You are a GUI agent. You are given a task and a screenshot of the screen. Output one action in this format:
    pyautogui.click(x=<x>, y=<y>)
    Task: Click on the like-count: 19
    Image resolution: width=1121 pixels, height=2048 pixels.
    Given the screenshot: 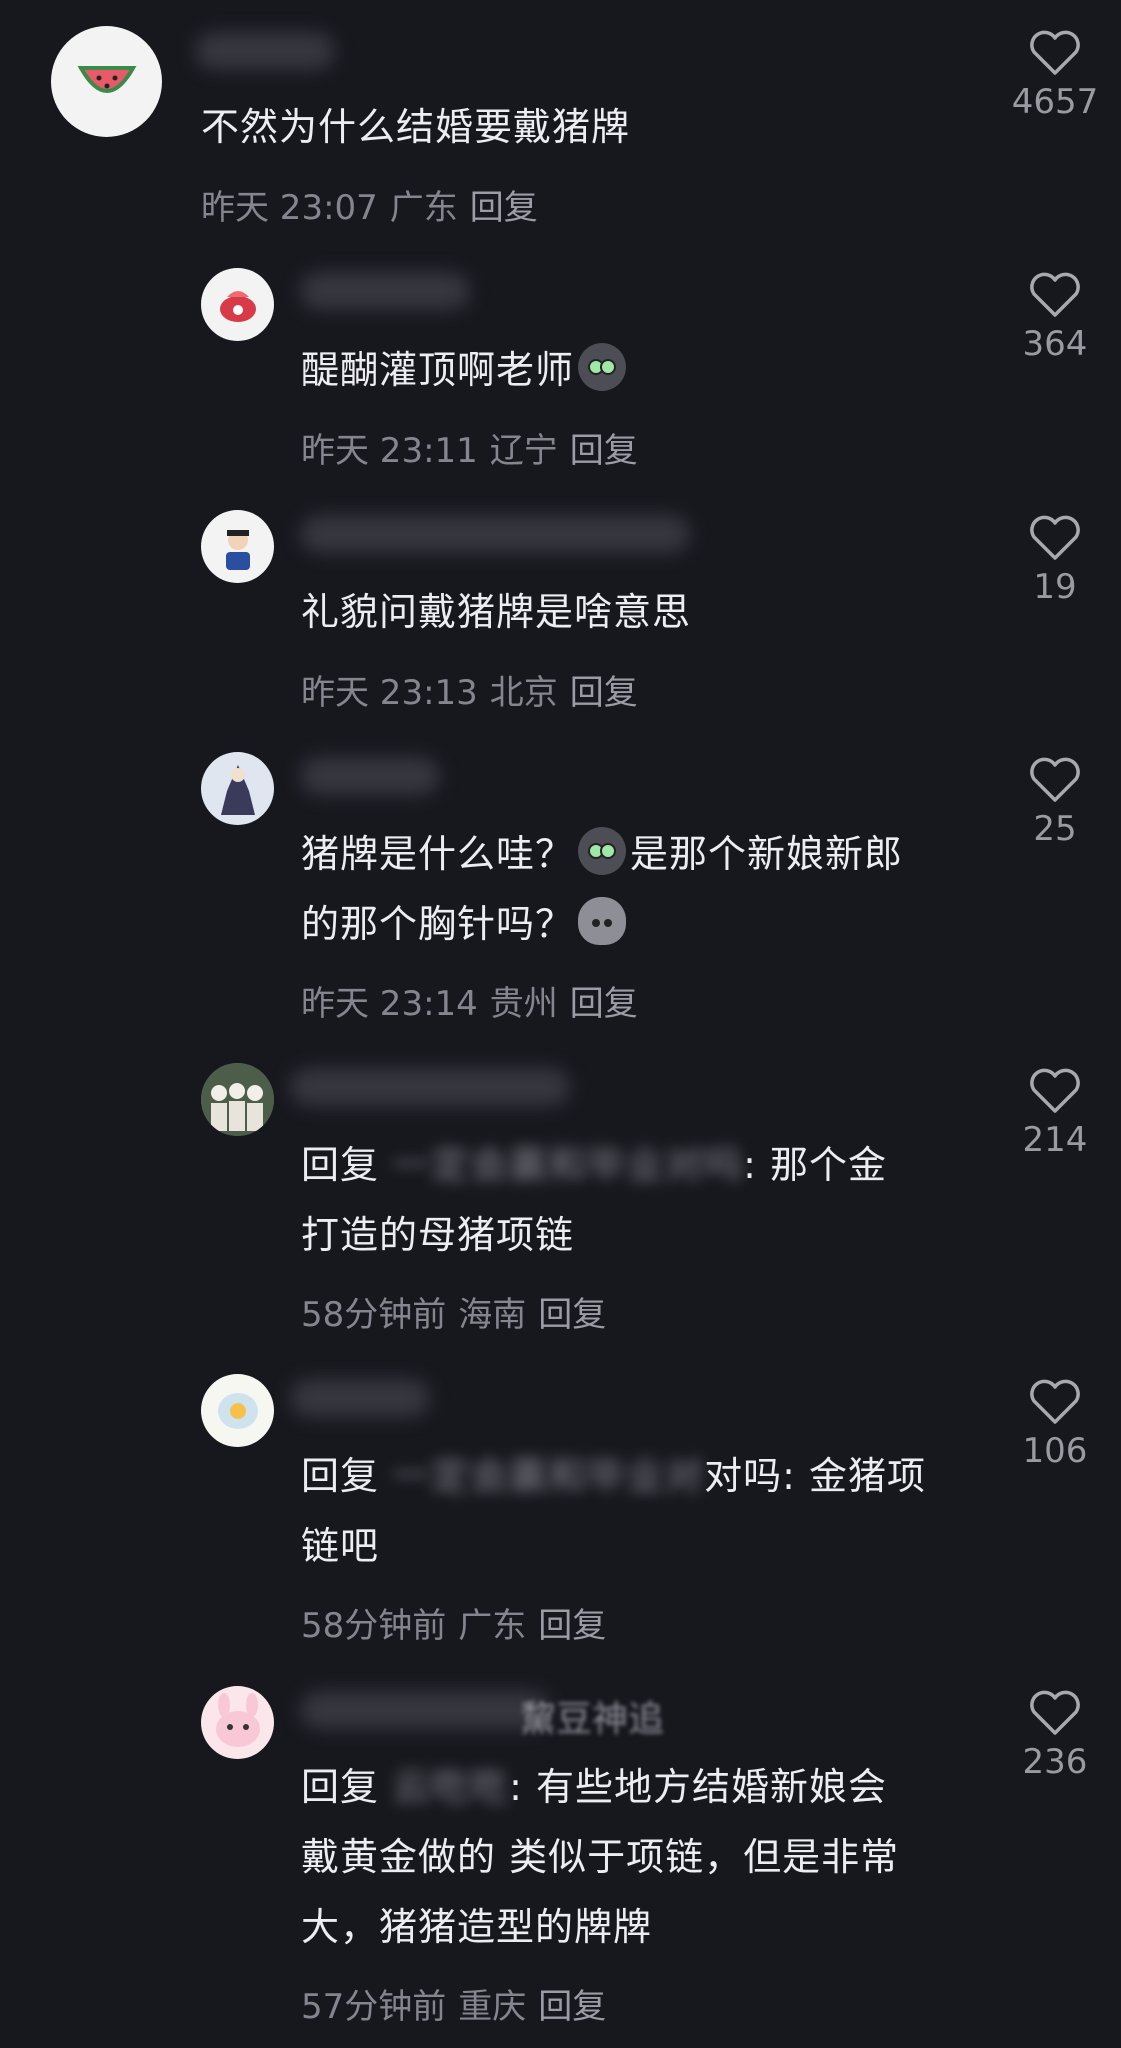 What is the action you would take?
    pyautogui.click(x=1055, y=587)
    